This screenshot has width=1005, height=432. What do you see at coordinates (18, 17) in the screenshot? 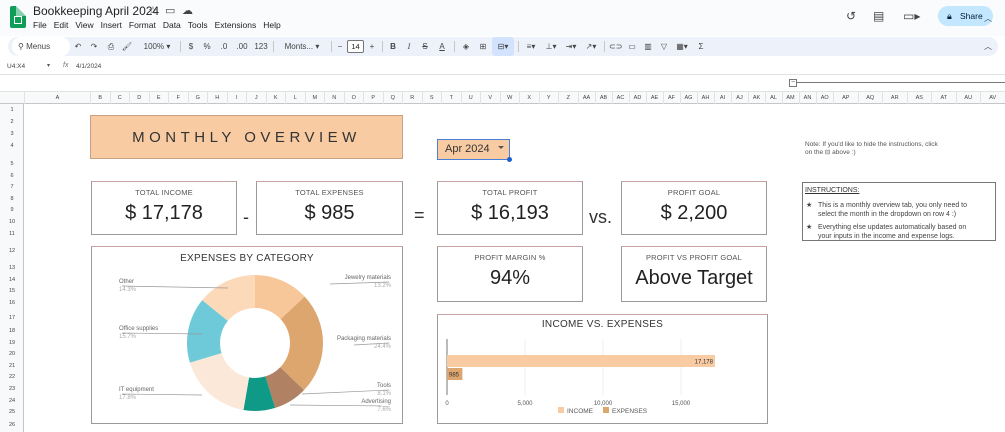
I see `sheets-logo-icon` at bounding box center [18, 17].